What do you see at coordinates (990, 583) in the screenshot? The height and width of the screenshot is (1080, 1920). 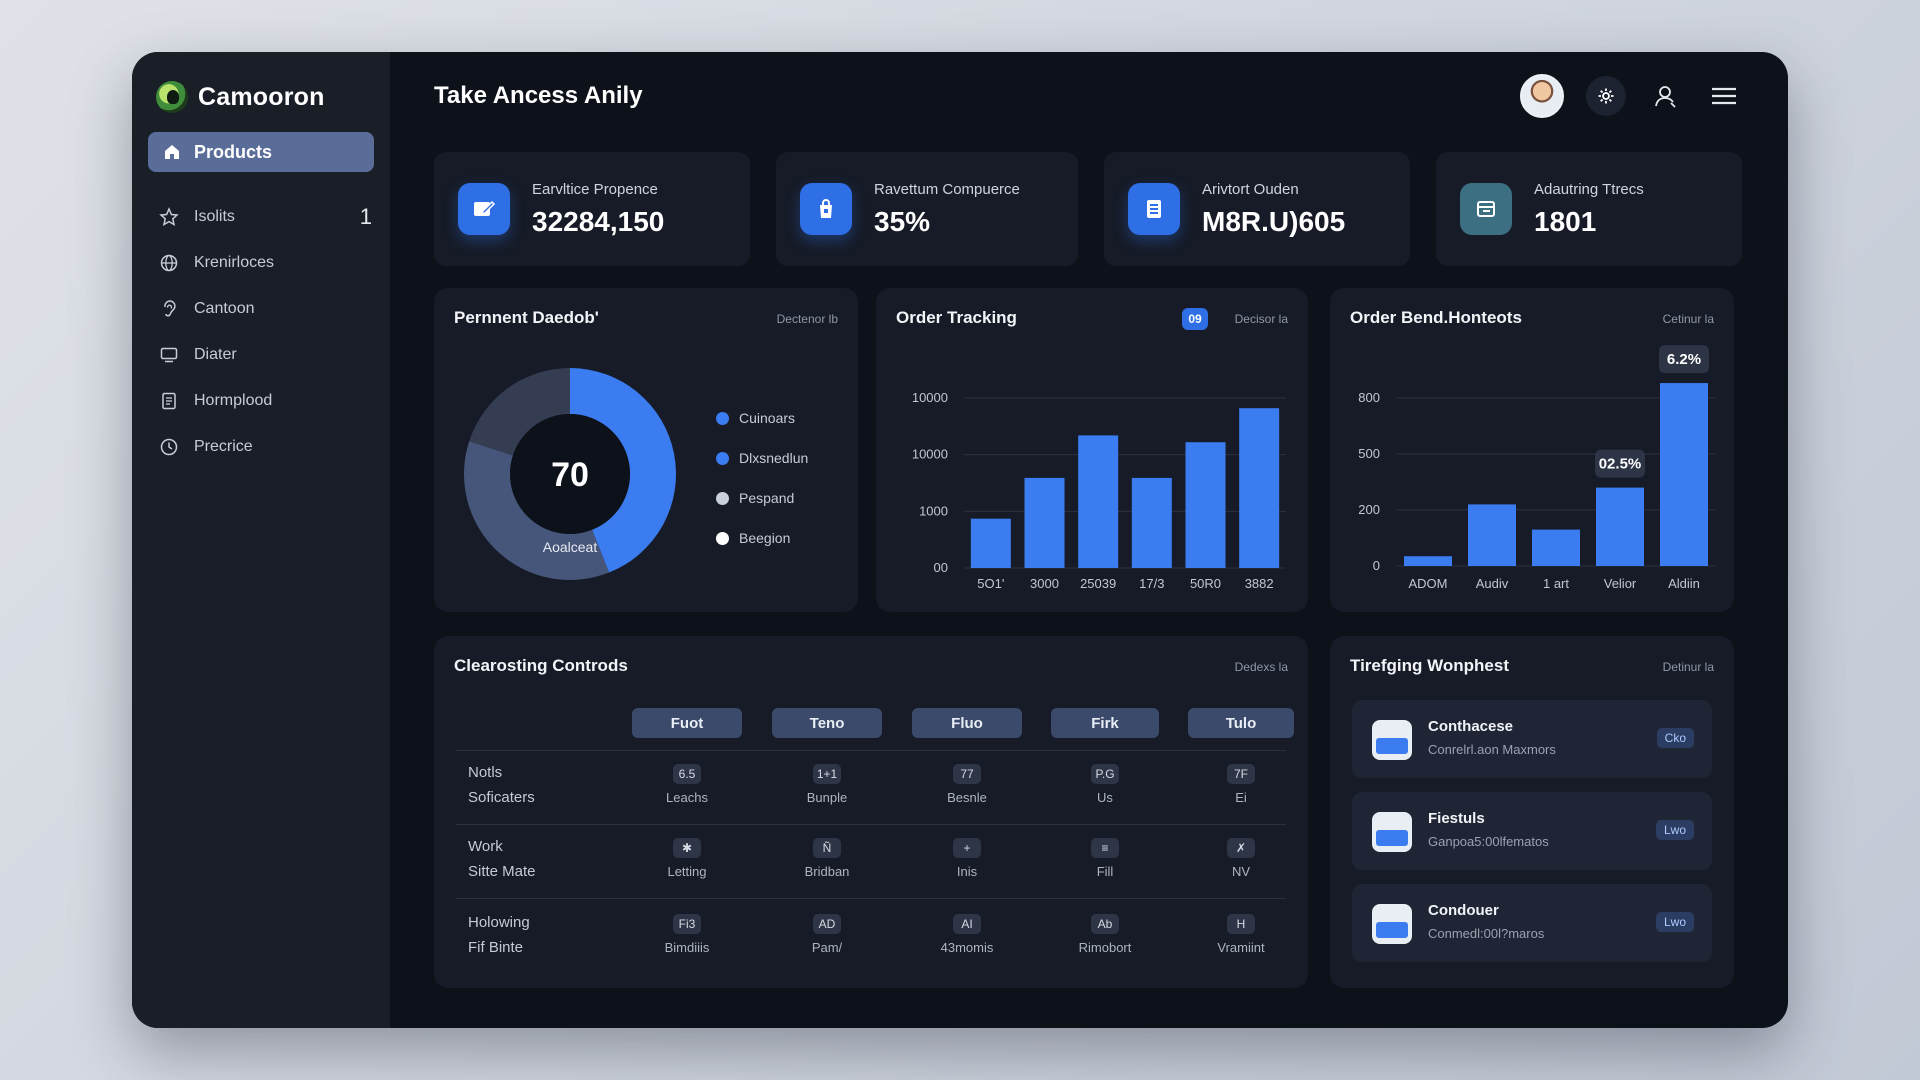 I see `x-tick-label: 5O1'` at bounding box center [990, 583].